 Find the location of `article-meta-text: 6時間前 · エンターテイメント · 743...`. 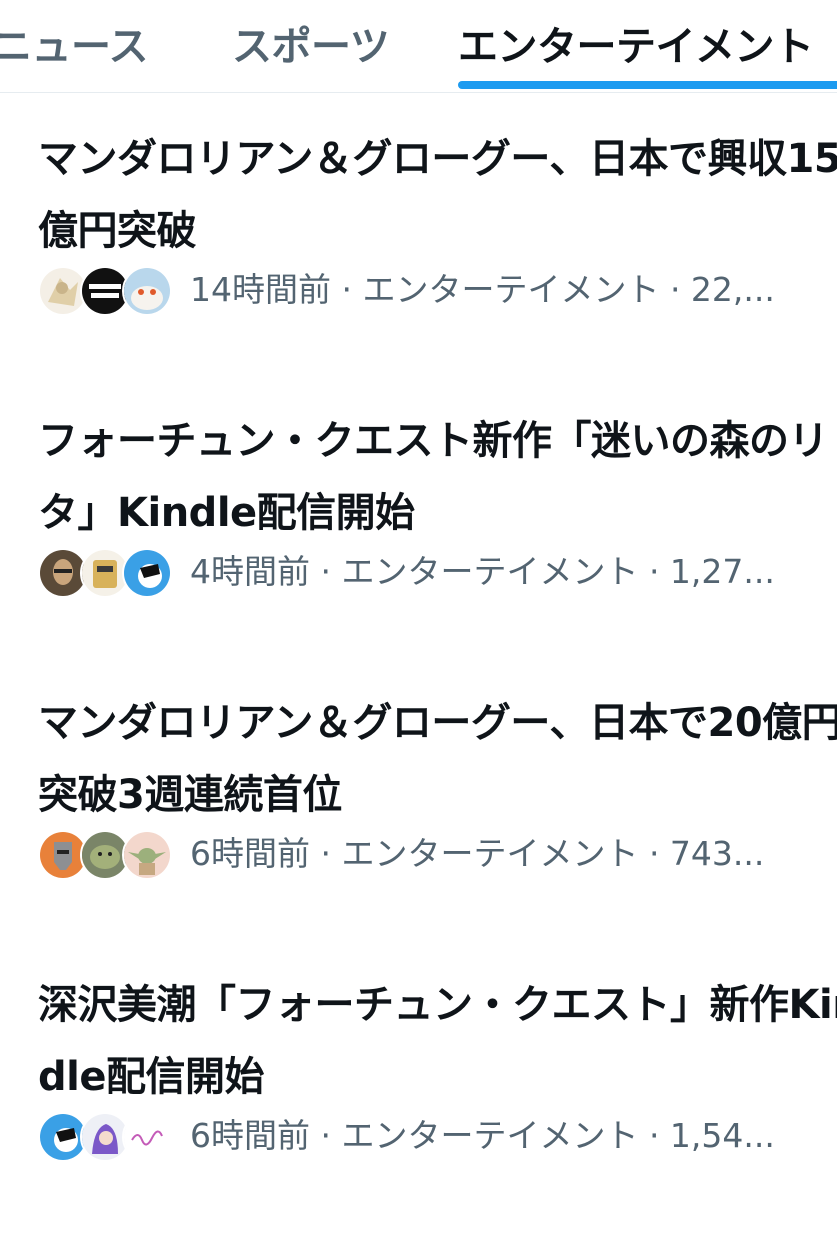

article-meta-text: 6時間前 · エンターテイメント · 743... is located at coordinates (477, 853).